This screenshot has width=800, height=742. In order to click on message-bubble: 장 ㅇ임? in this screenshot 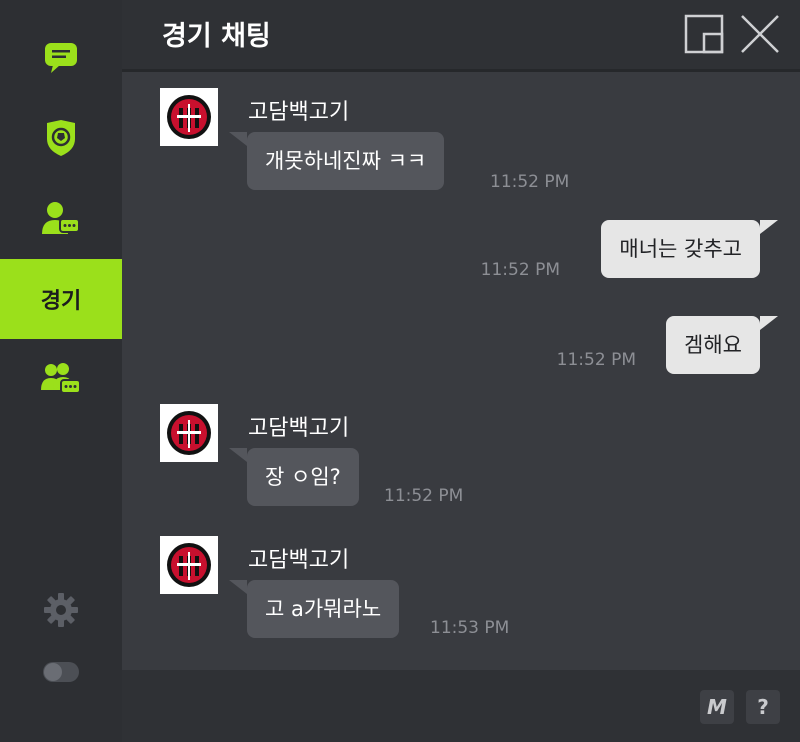, I will do `click(294, 477)`.